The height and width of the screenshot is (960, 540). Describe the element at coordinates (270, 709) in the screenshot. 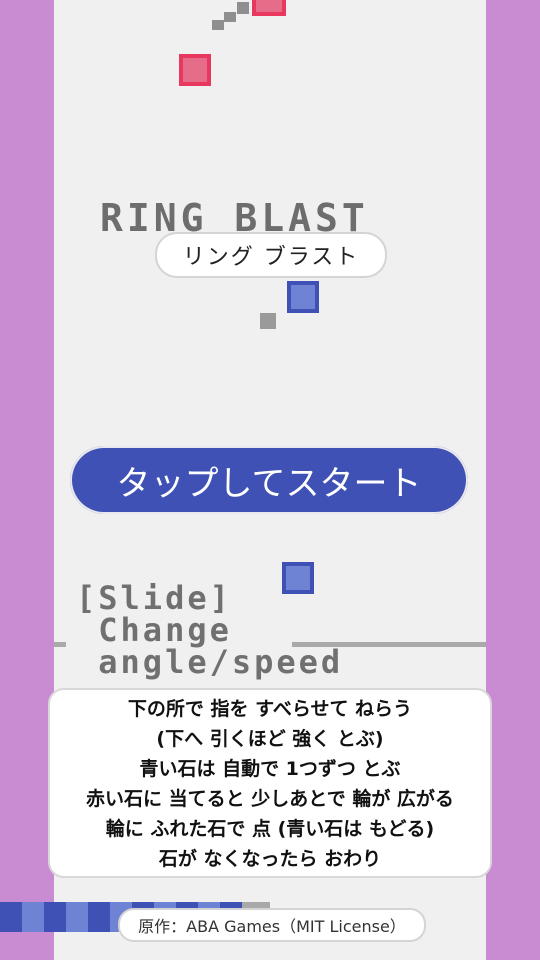

I see `instruction-line: 下の所で 指を すべらせて ねらう` at that location.